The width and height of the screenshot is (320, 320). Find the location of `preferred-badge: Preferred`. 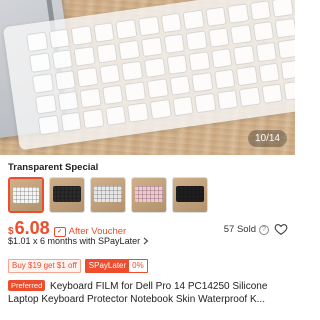

preferred-badge: Preferred is located at coordinates (27, 285).